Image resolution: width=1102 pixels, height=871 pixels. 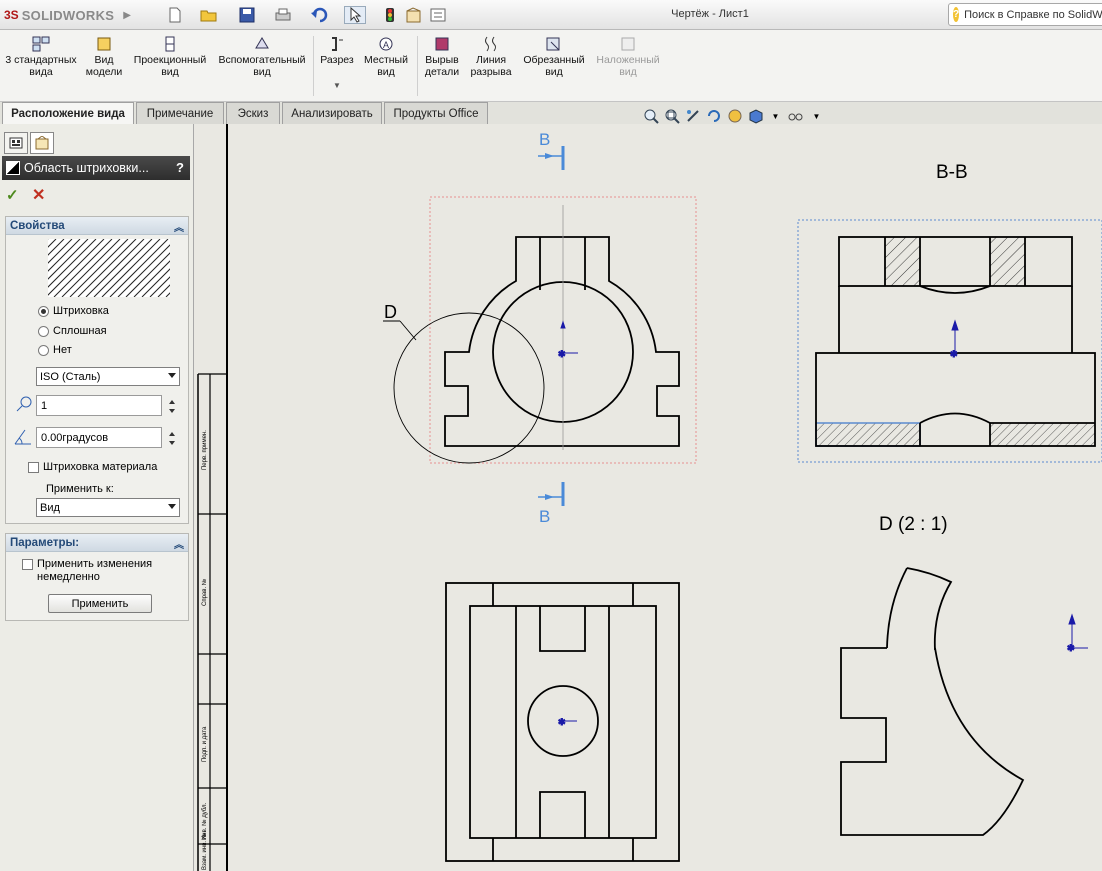 I want to click on section-view-dropdown-icon: ▼, so click(x=337, y=86).